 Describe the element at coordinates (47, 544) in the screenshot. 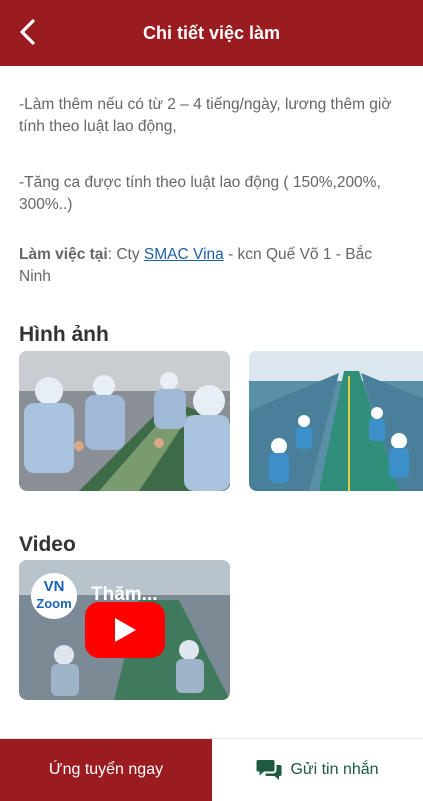

I see `video-section-title: Video` at that location.